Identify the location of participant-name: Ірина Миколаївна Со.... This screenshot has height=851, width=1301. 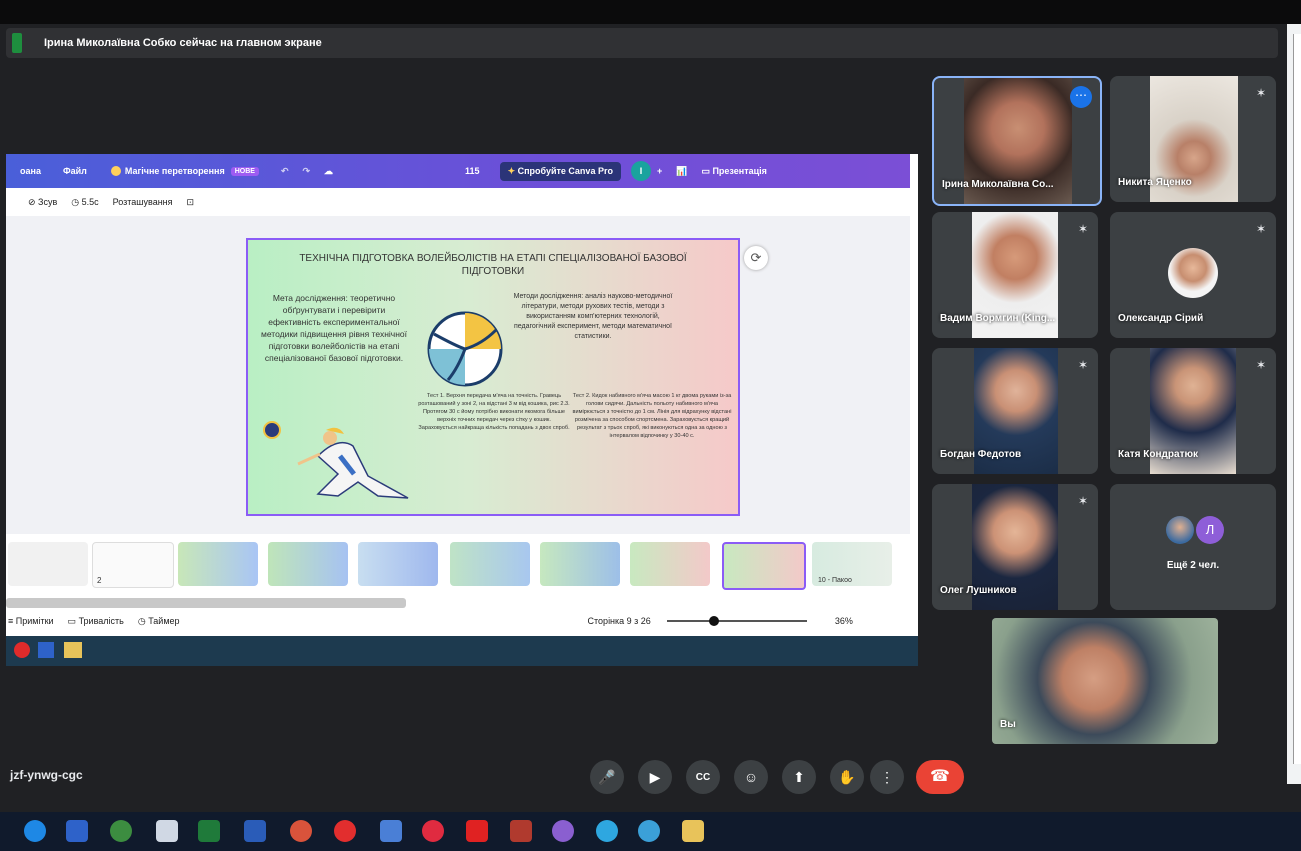
(998, 184).